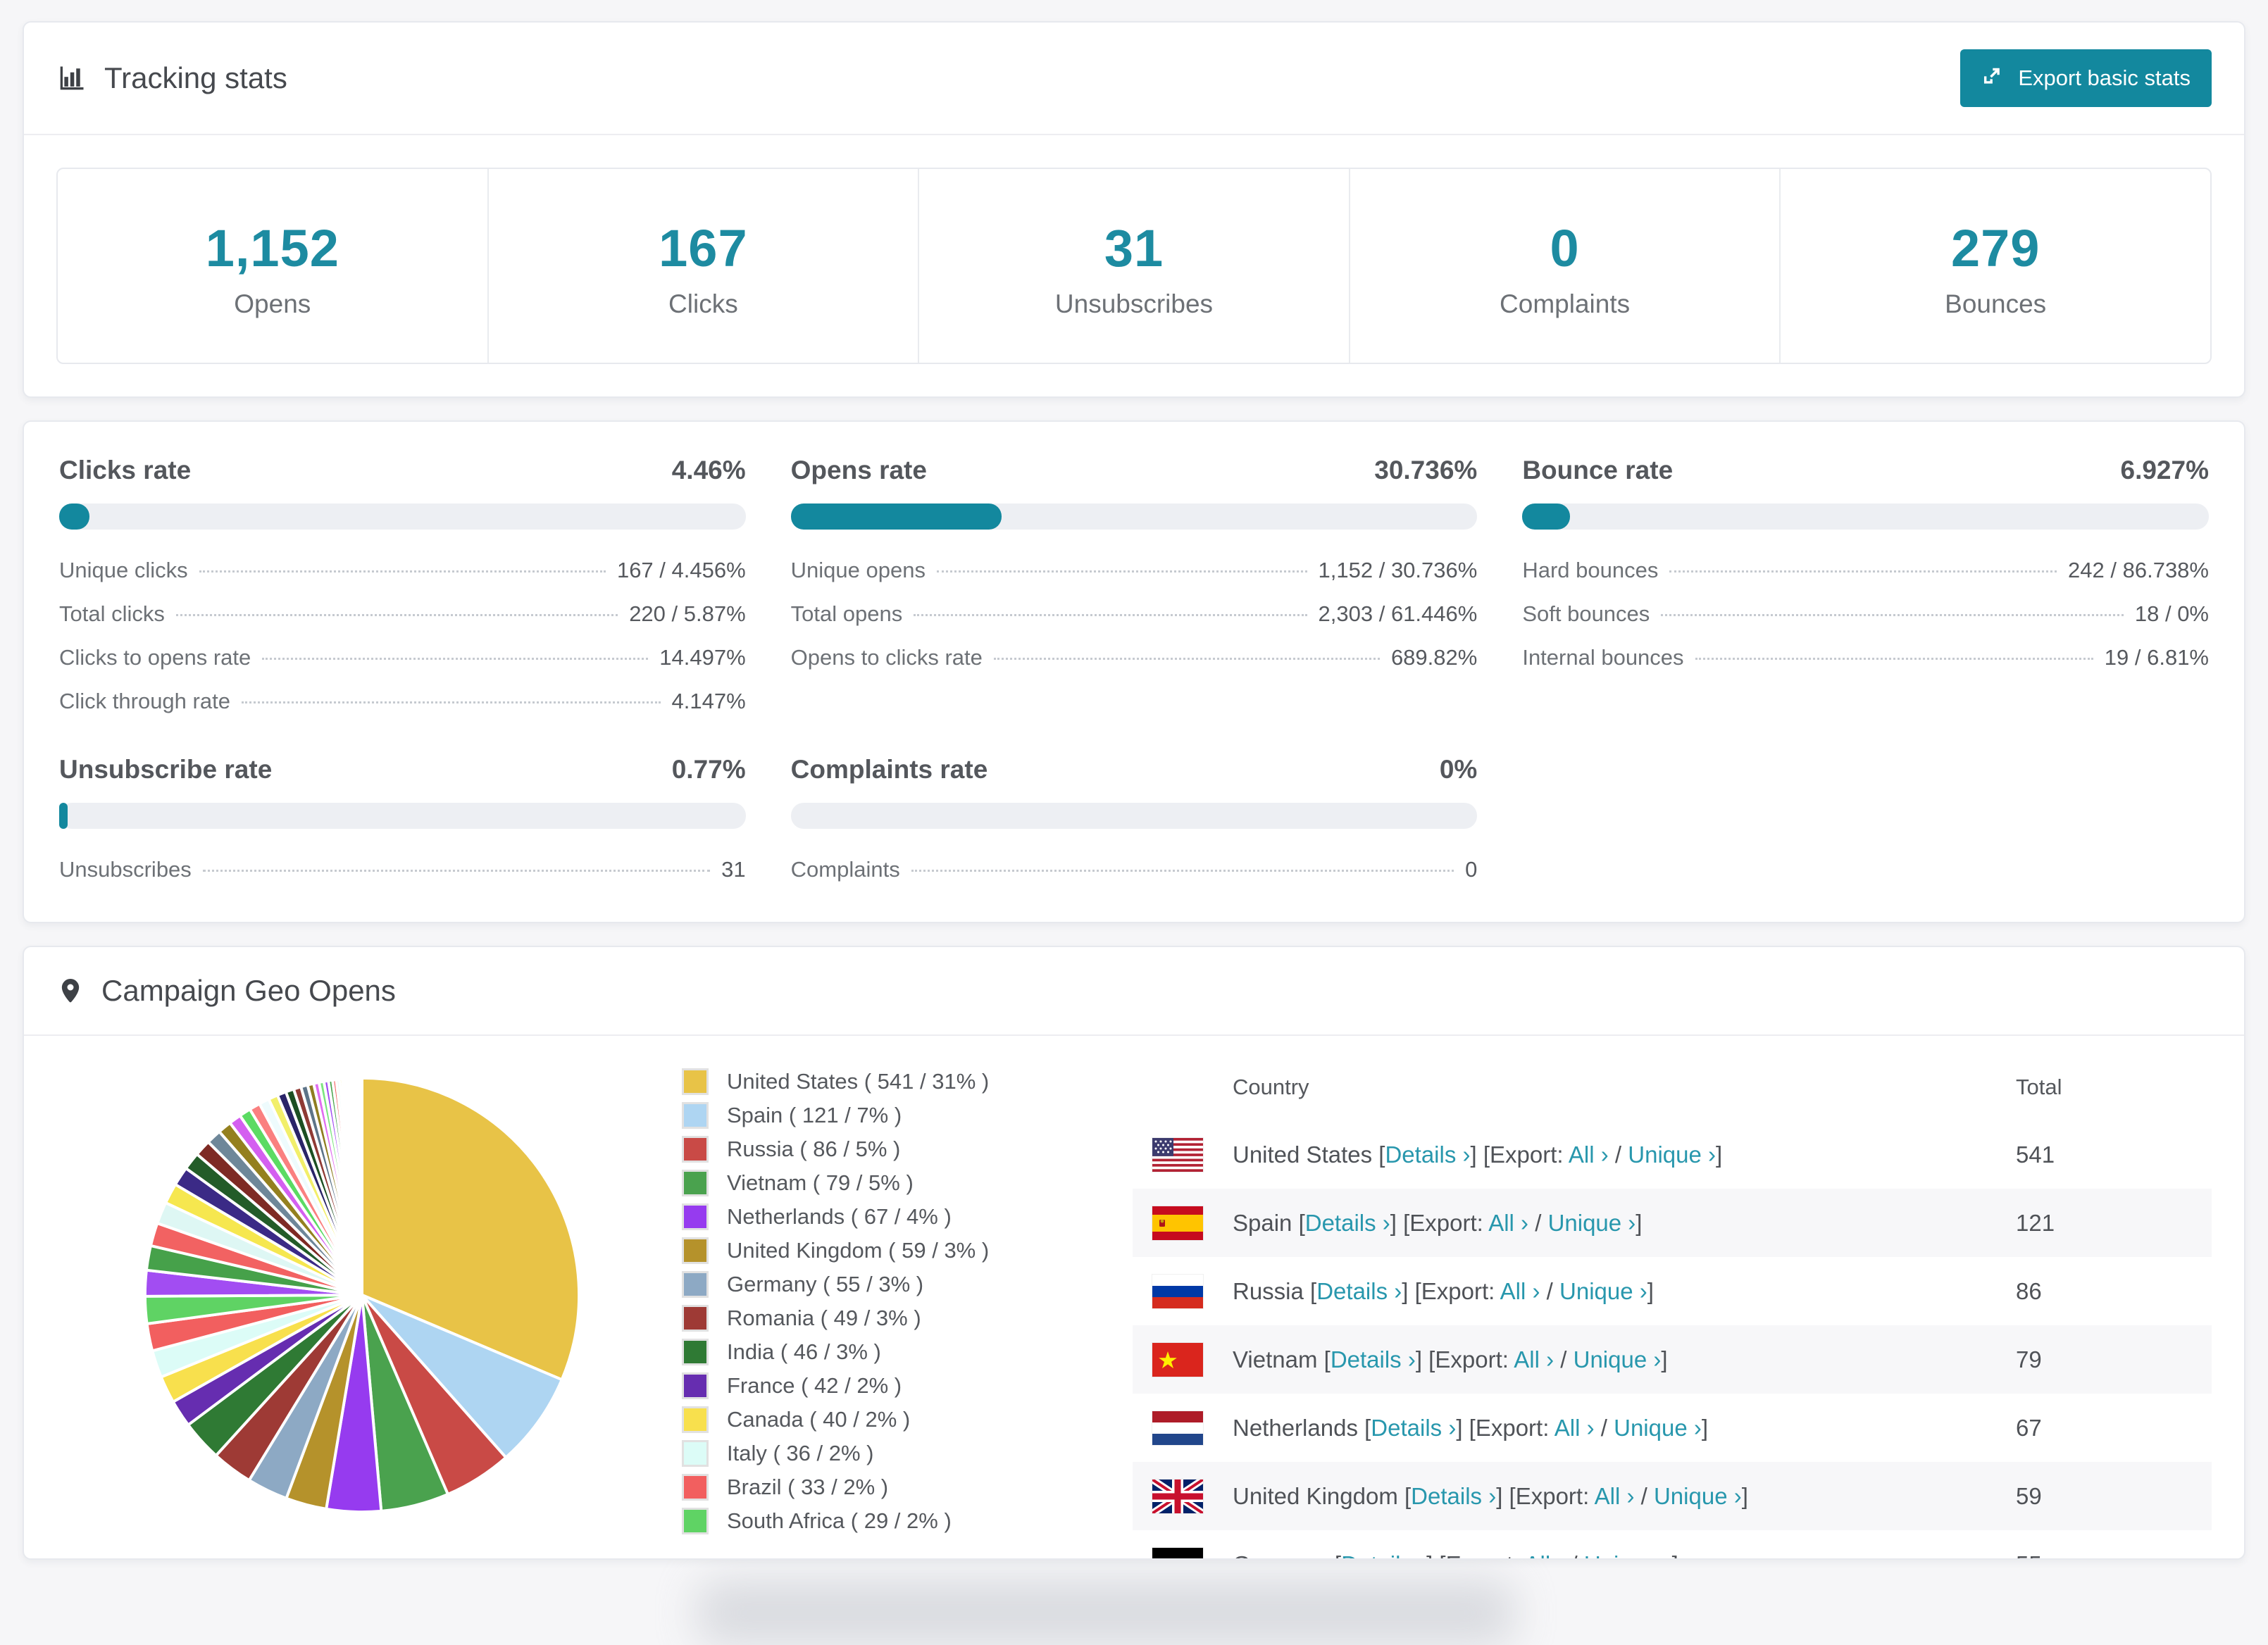 The width and height of the screenshot is (2268, 1645). I want to click on rate-row-label: Unique clicks, so click(124, 570).